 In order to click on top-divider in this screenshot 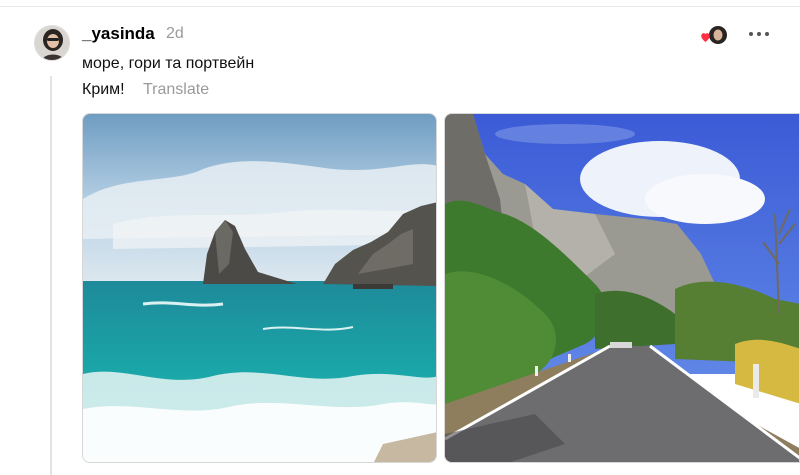, I will do `click(400, 3)`.